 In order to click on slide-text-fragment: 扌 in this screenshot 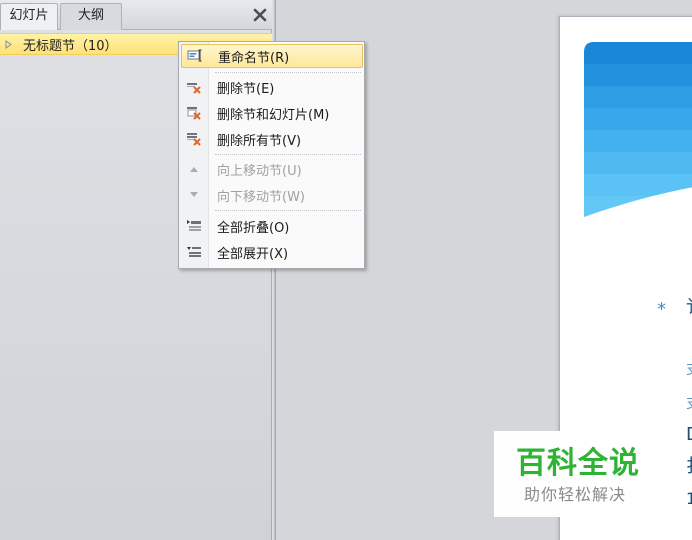, I will do `click(689, 467)`.